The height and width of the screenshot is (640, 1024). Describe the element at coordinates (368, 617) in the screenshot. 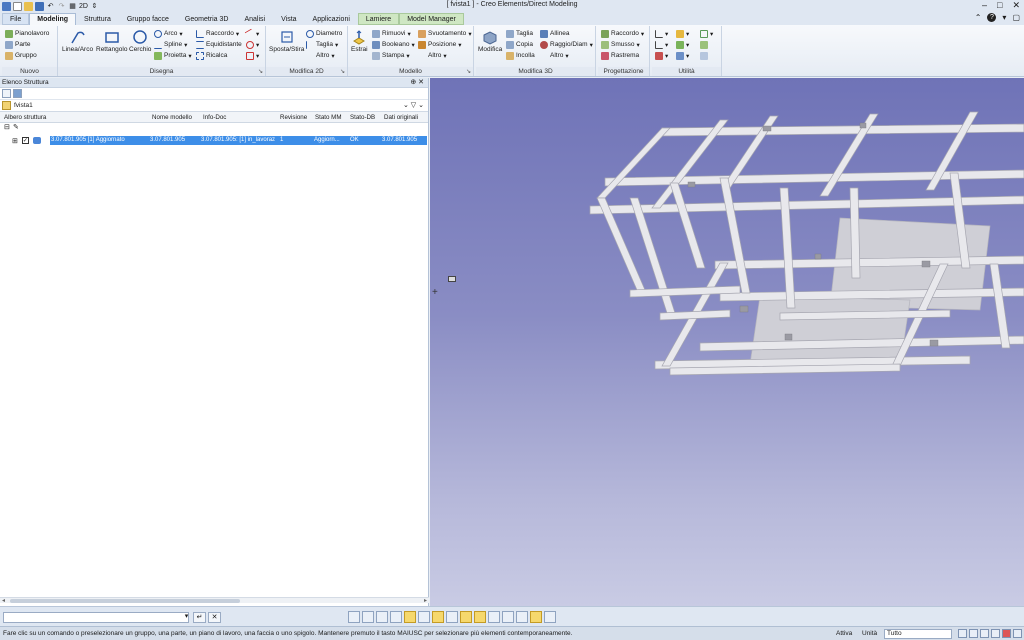

I see `view-front-icon` at that location.